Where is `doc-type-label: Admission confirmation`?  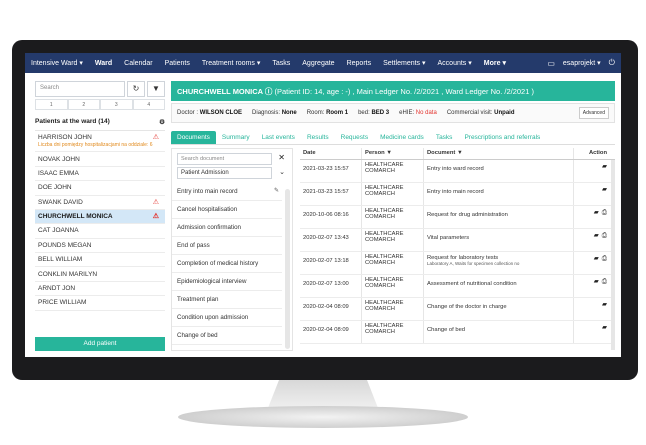
doc-type-label: Admission confirmation is located at coordinates (209, 227).